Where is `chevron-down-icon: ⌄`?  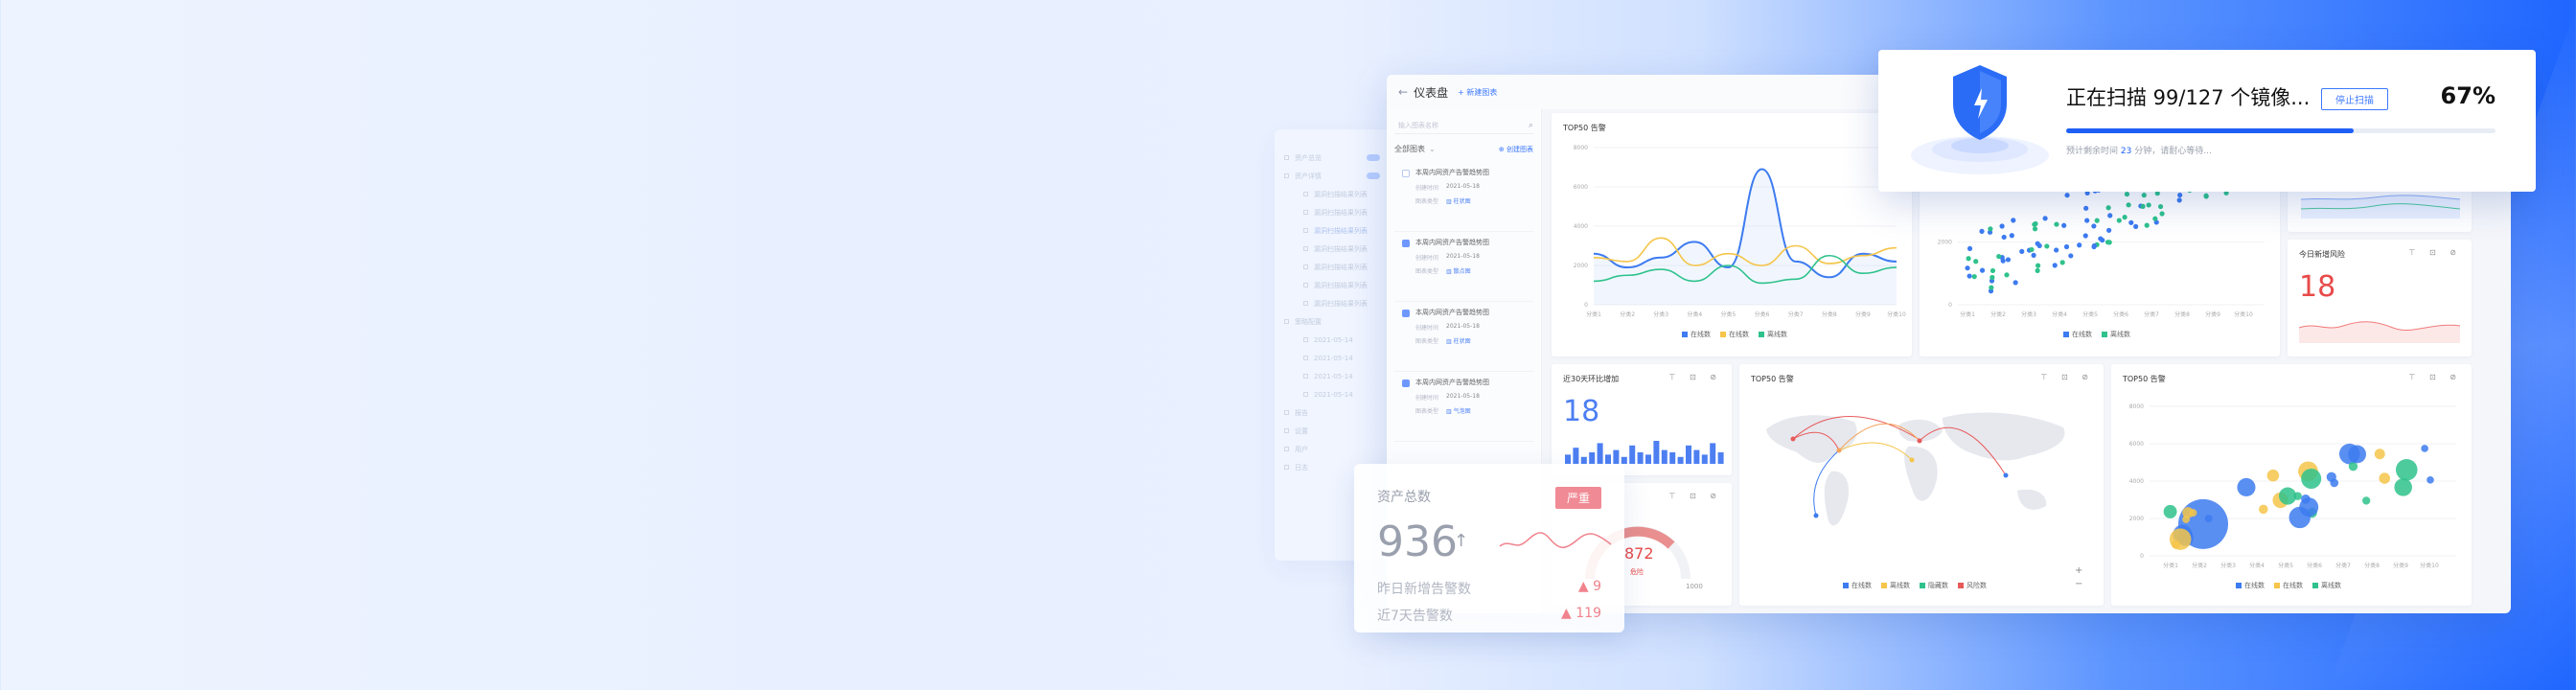
chevron-down-icon: ⌄ is located at coordinates (1433, 149).